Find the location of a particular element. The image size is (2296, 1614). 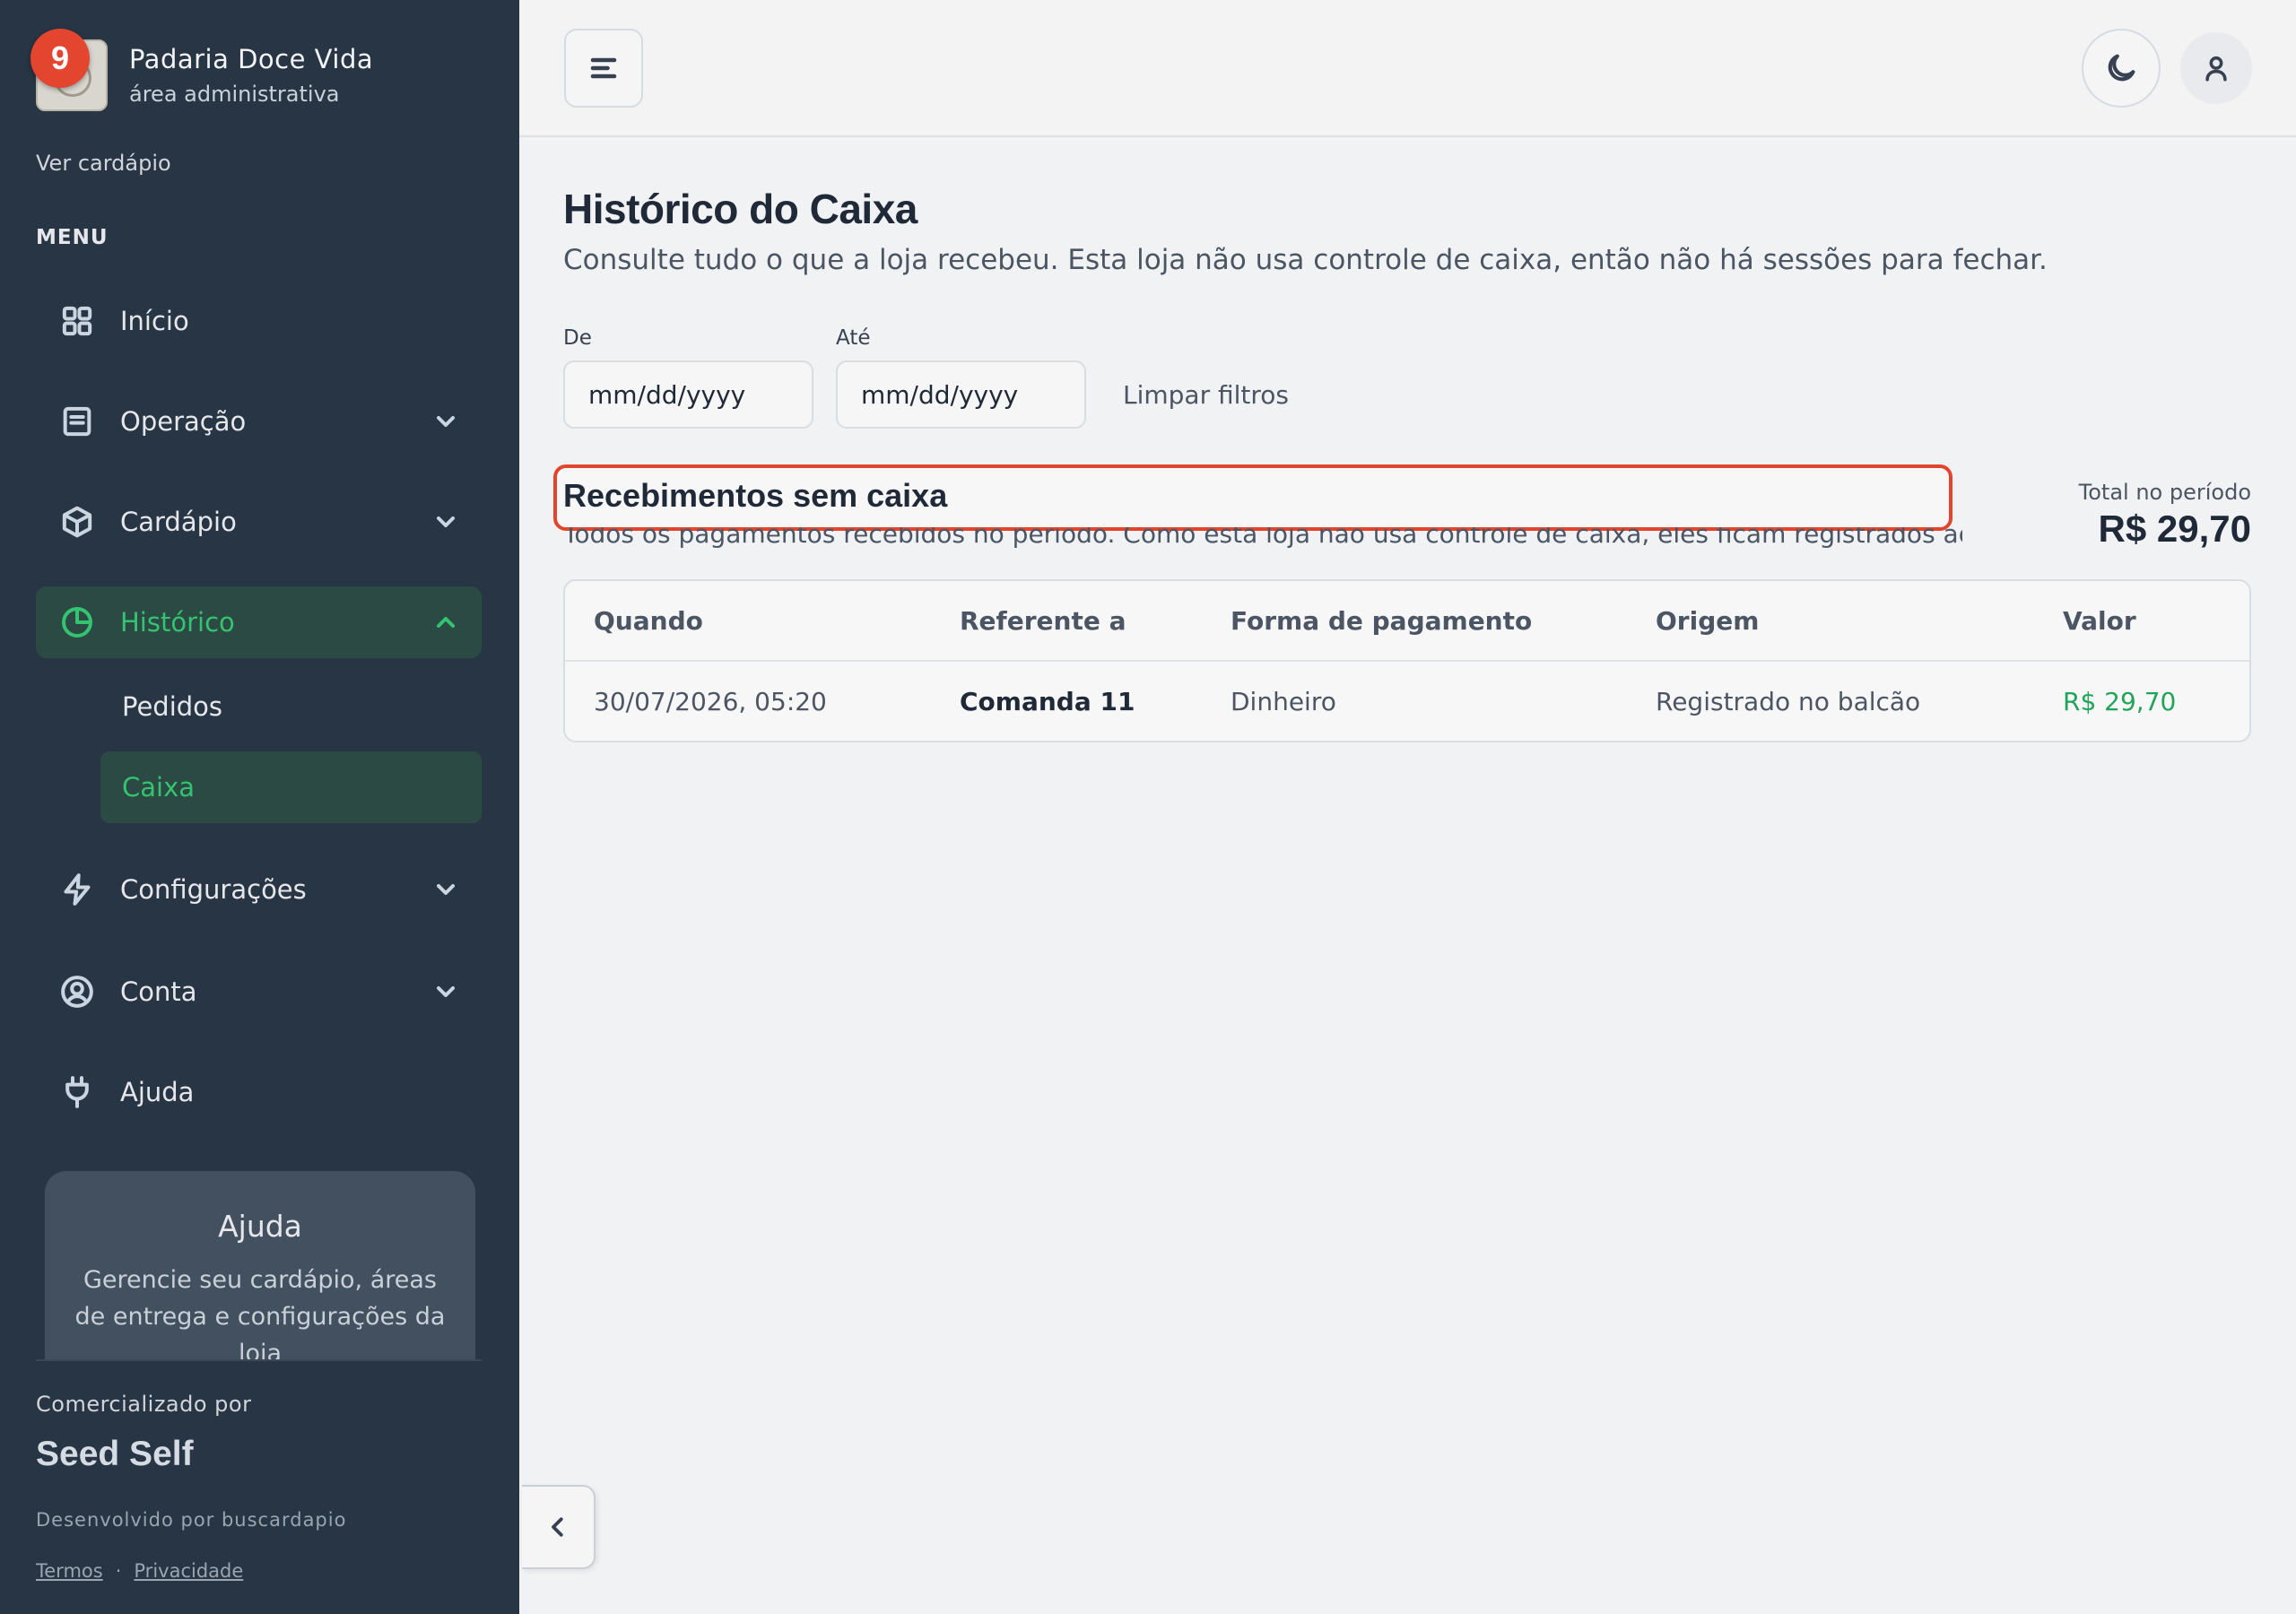

store-subtitle: área administrativa is located at coordinates (234, 94).